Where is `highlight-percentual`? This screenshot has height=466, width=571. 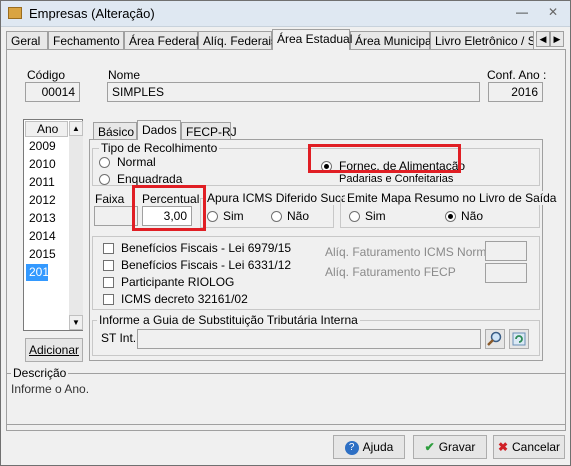 highlight-percentual is located at coordinates (169, 208).